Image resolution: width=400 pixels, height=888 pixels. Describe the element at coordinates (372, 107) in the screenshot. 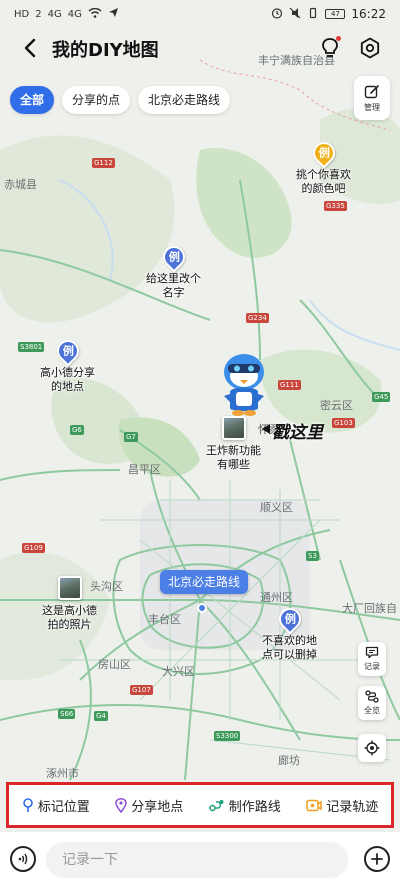

I see `manage-label: 管理` at that location.